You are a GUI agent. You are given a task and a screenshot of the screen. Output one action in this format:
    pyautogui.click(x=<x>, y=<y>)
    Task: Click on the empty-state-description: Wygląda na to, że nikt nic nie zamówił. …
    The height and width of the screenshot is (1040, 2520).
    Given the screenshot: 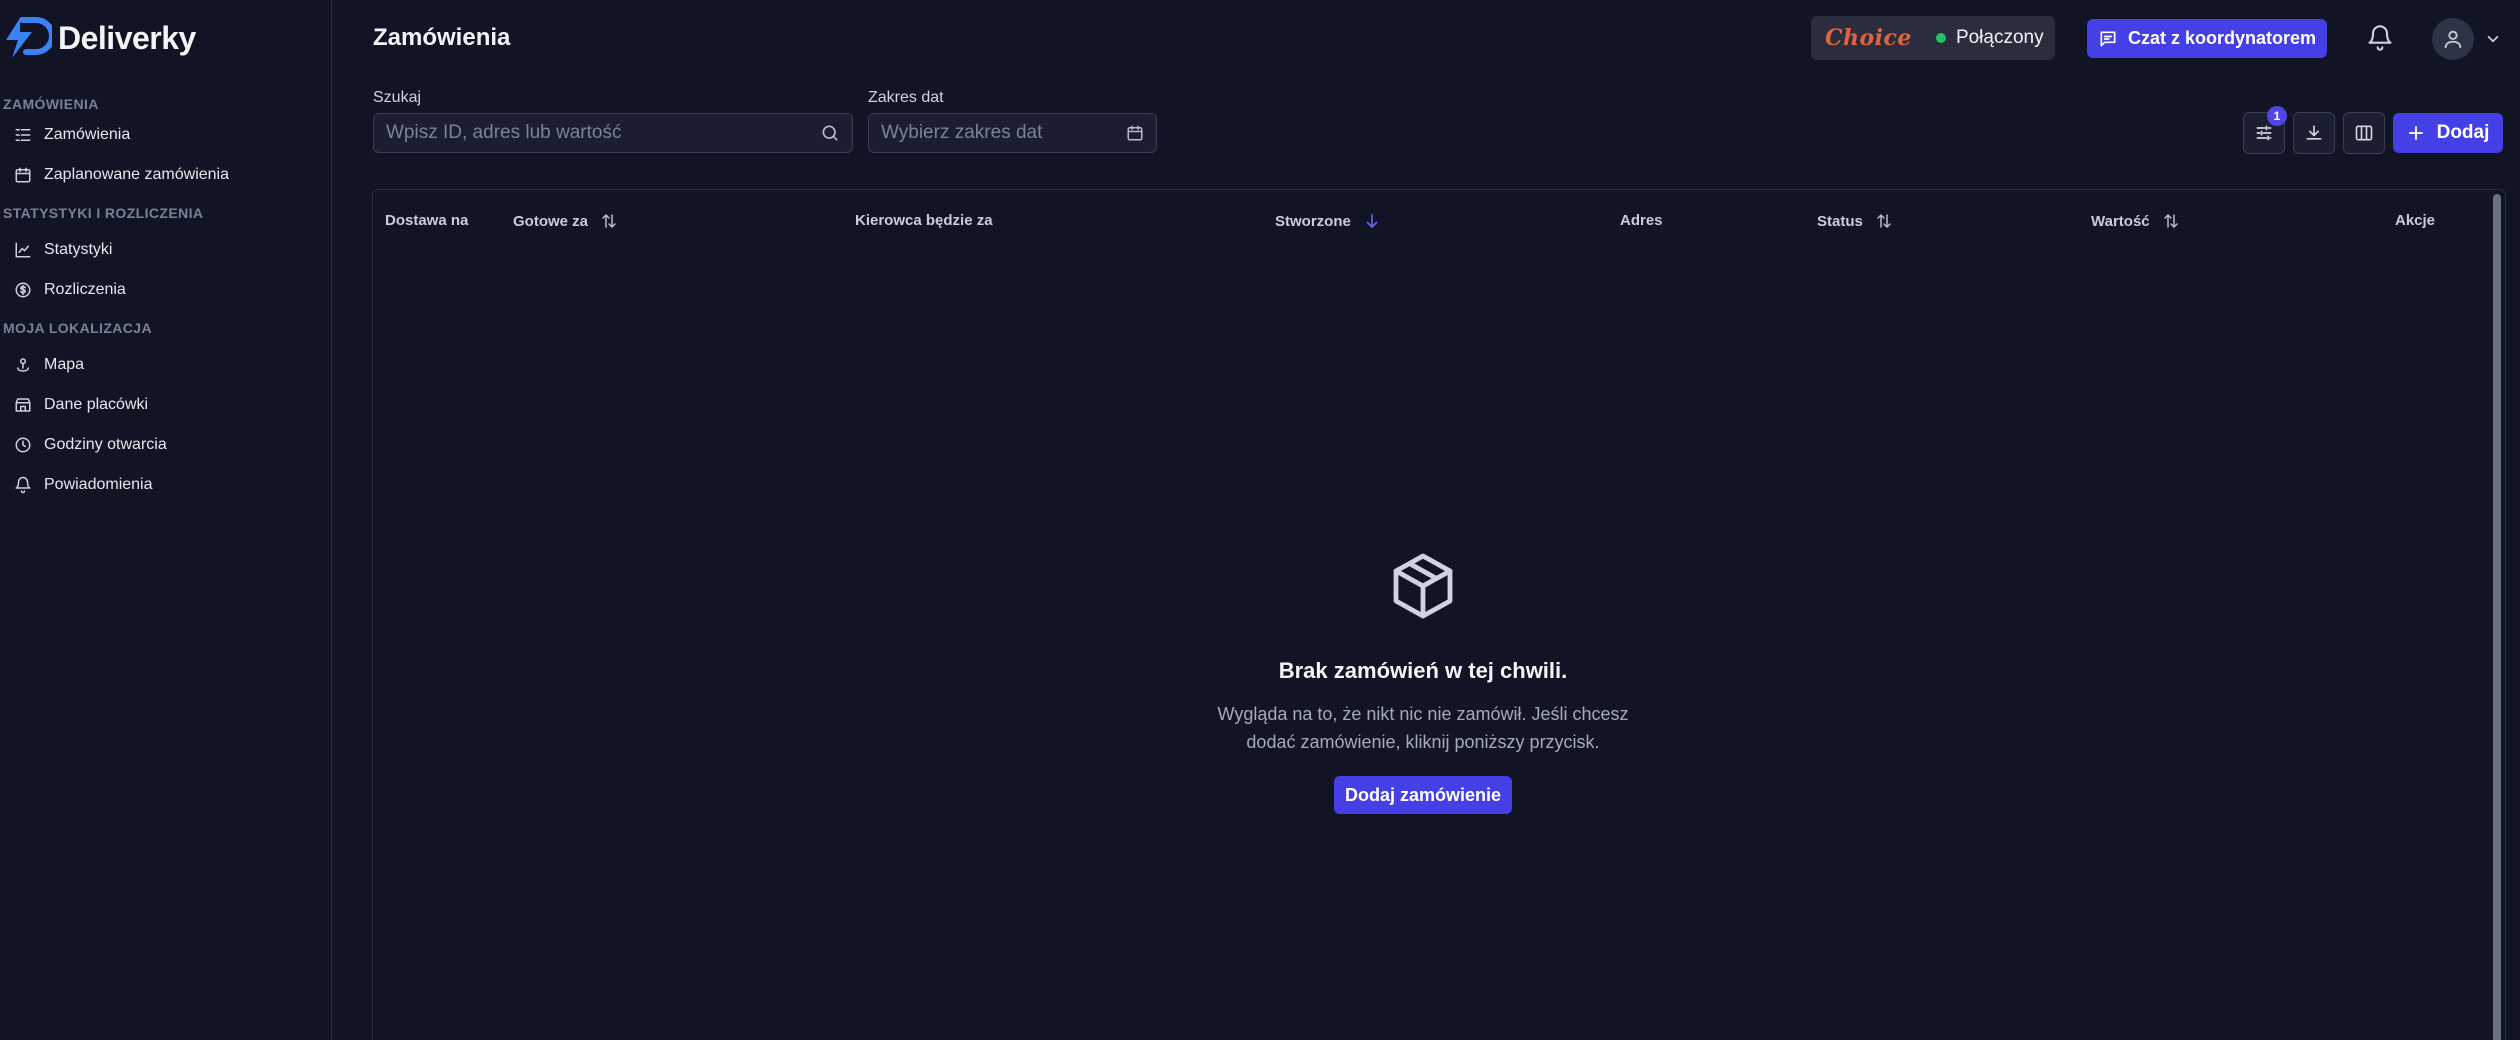 What is the action you would take?
    pyautogui.click(x=1423, y=728)
    